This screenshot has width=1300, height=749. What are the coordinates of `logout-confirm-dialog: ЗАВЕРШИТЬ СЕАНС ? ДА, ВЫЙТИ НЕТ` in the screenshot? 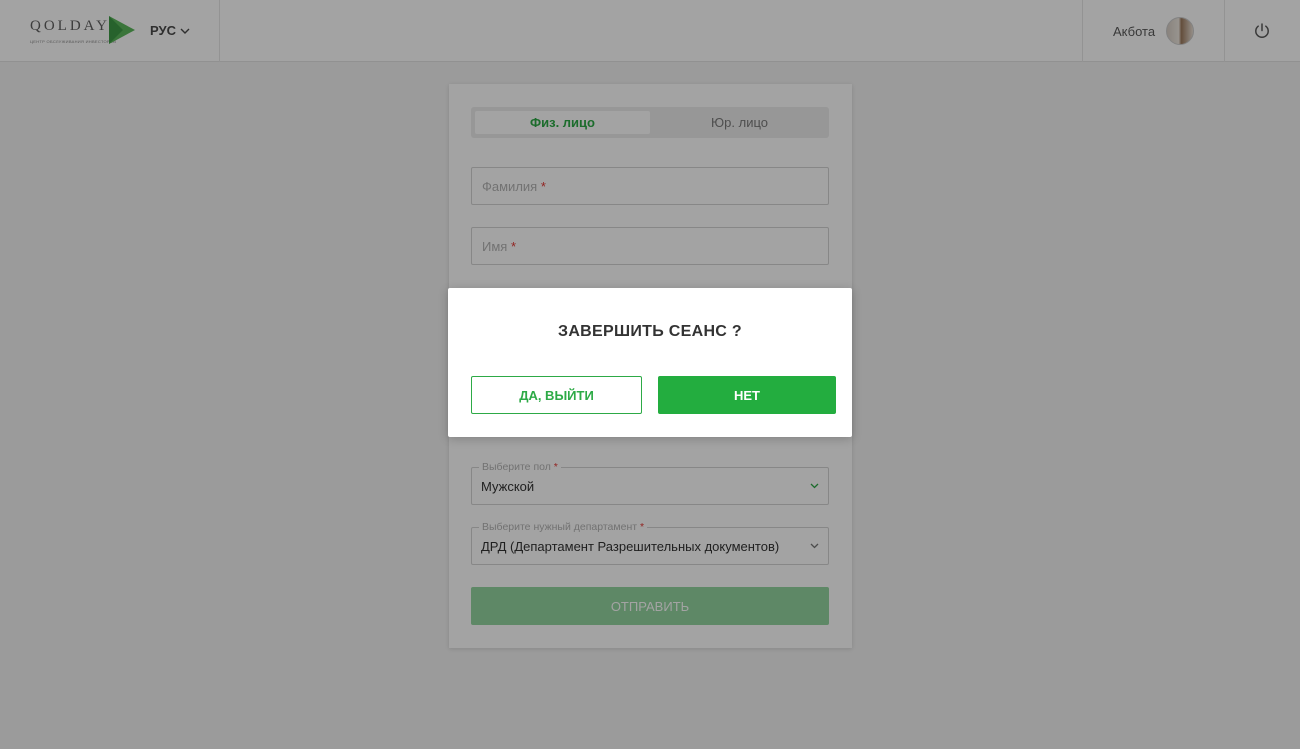 It's located at (650, 362).